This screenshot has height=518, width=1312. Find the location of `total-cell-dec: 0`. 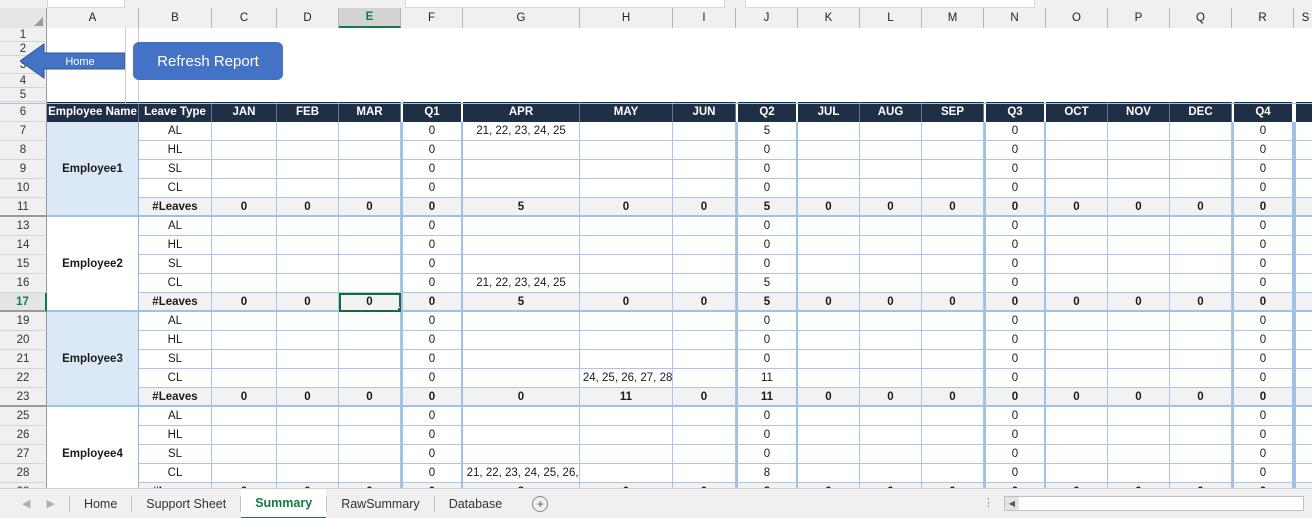

total-cell-dec: 0 is located at coordinates (1201, 207).